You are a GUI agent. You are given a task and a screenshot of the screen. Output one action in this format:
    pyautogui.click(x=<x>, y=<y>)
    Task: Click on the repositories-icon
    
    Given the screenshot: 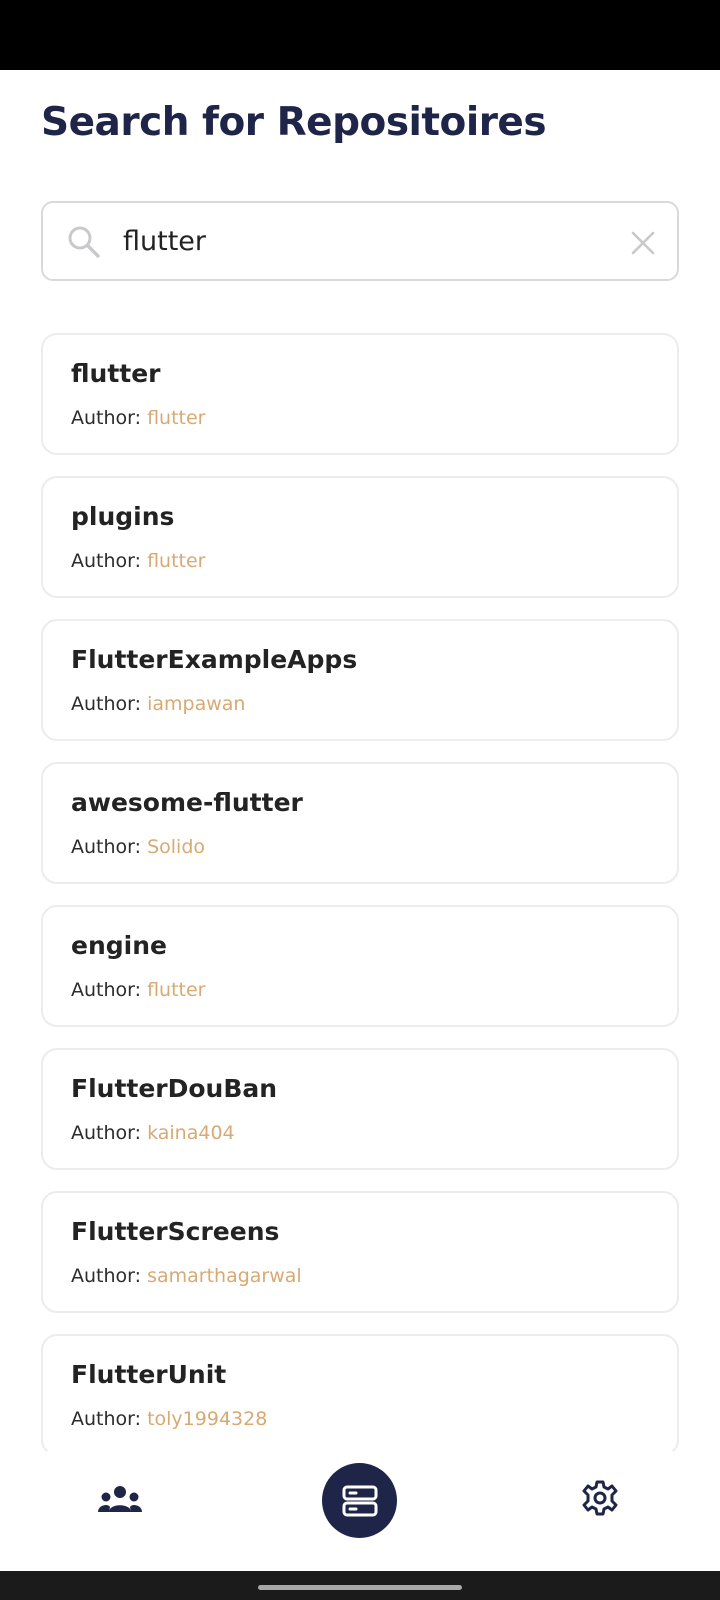 What is the action you would take?
    pyautogui.click(x=359, y=1500)
    